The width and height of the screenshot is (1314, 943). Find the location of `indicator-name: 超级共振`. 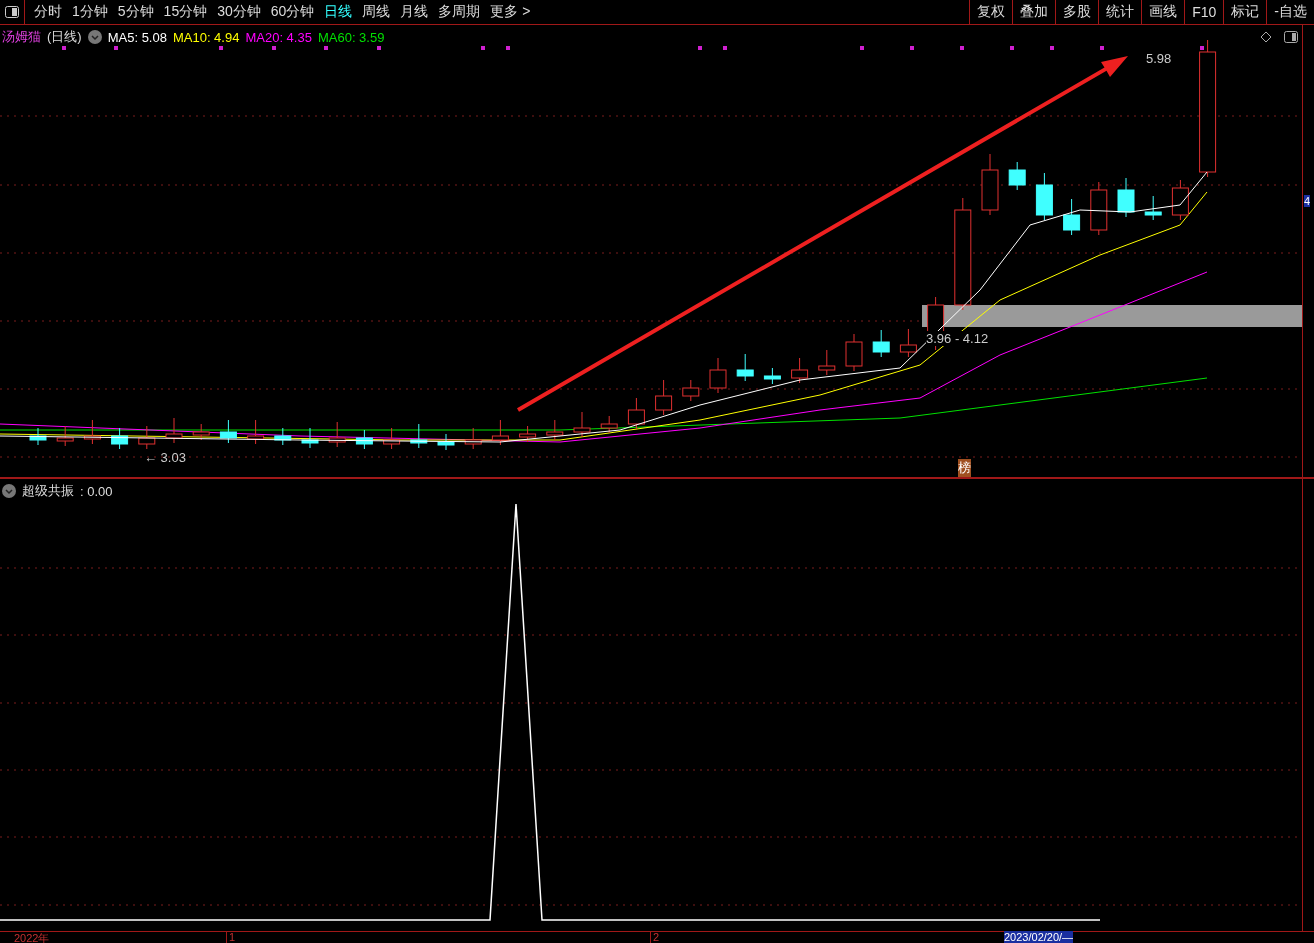

indicator-name: 超级共振 is located at coordinates (48, 491).